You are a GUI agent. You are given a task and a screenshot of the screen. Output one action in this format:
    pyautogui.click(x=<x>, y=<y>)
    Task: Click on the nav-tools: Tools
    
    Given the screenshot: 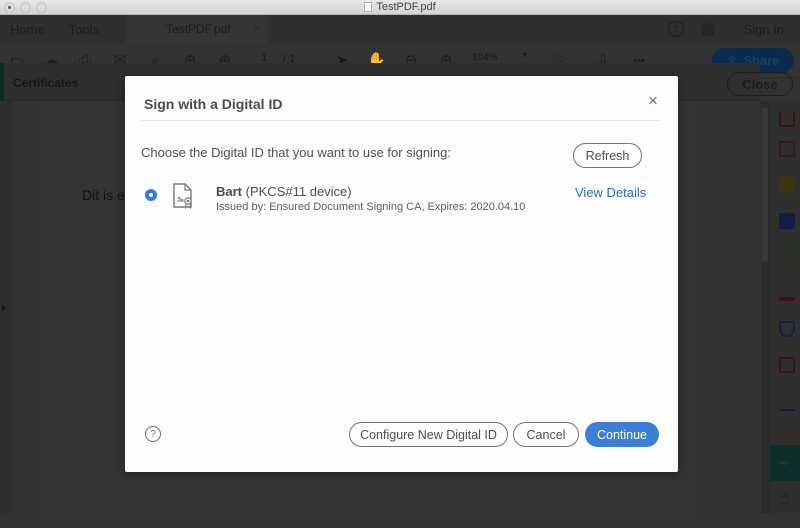 What is the action you would take?
    pyautogui.click(x=84, y=29)
    